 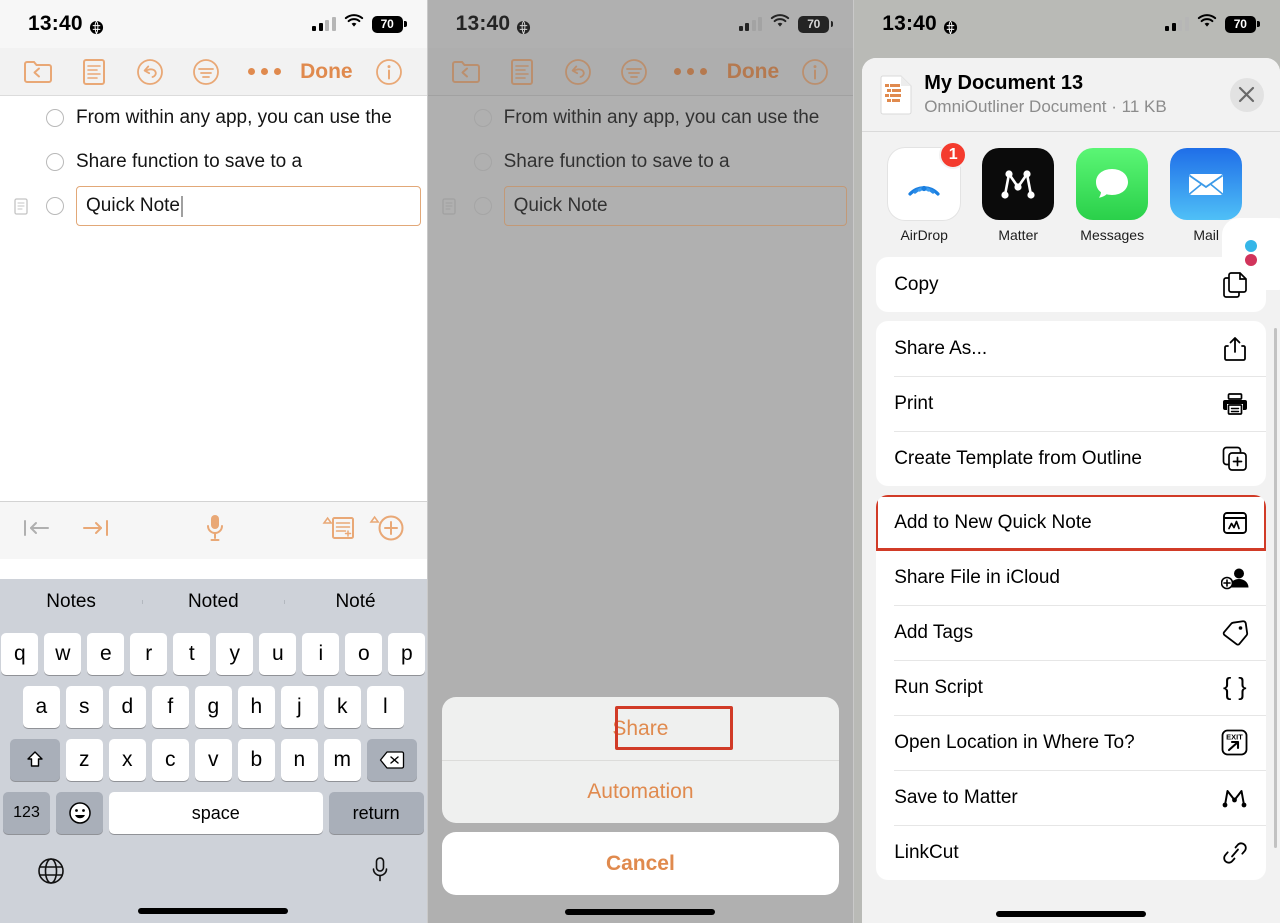 I want to click on prediction-1: Noted, so click(x=213, y=602).